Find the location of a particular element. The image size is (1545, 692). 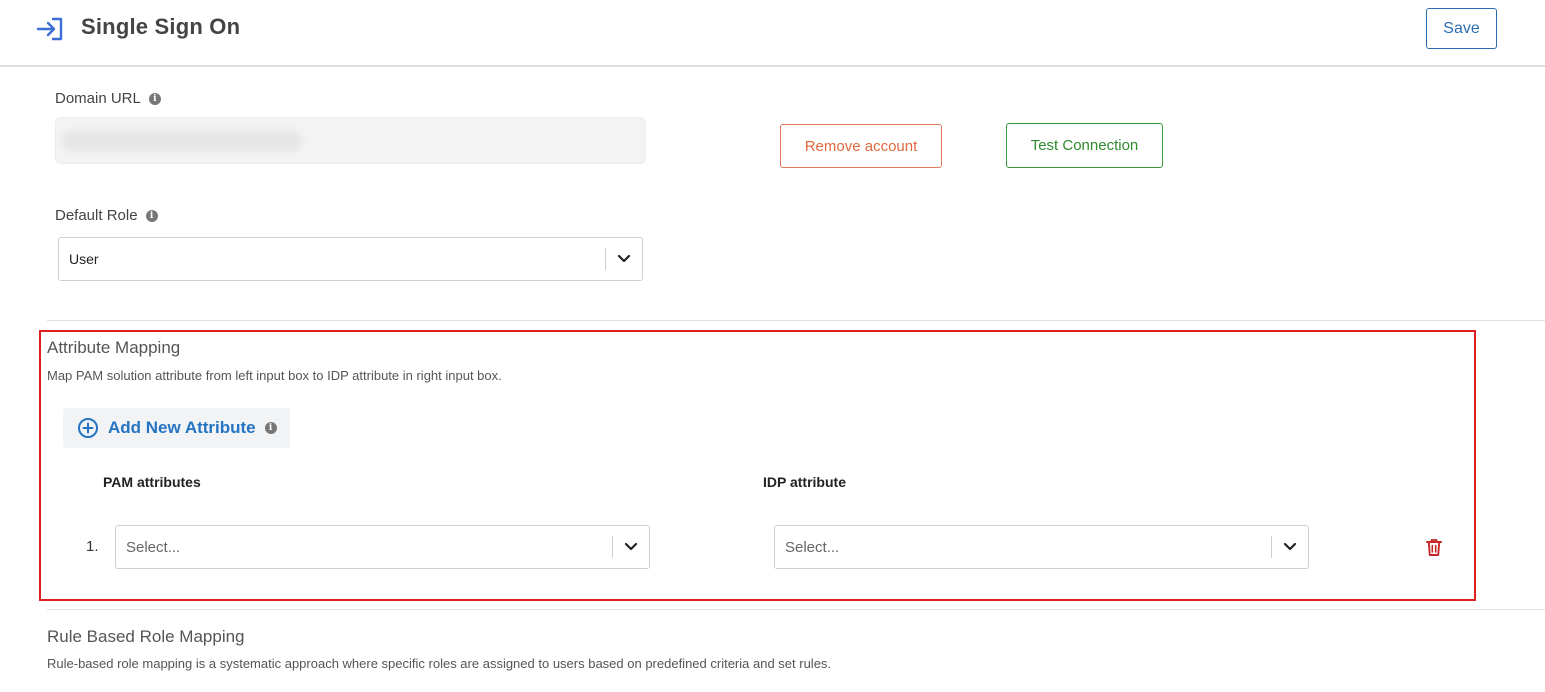

domain-url-label: Domain URL i is located at coordinates (108, 98).